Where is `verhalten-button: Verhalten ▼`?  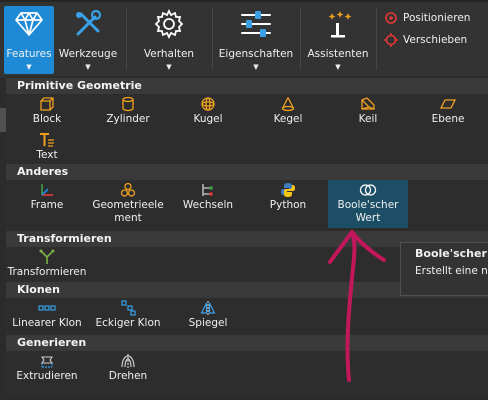 verhalten-button: Verhalten ▼ is located at coordinates (169, 40).